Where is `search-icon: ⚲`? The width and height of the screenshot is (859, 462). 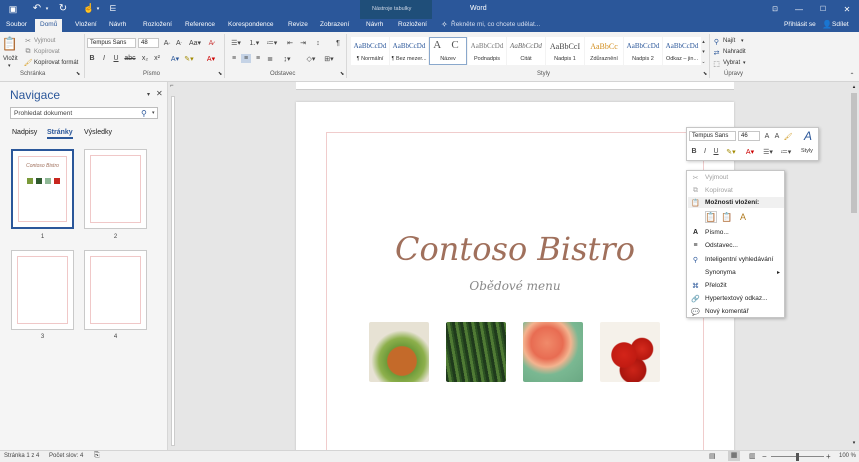 search-icon: ⚲ is located at coordinates (144, 113).